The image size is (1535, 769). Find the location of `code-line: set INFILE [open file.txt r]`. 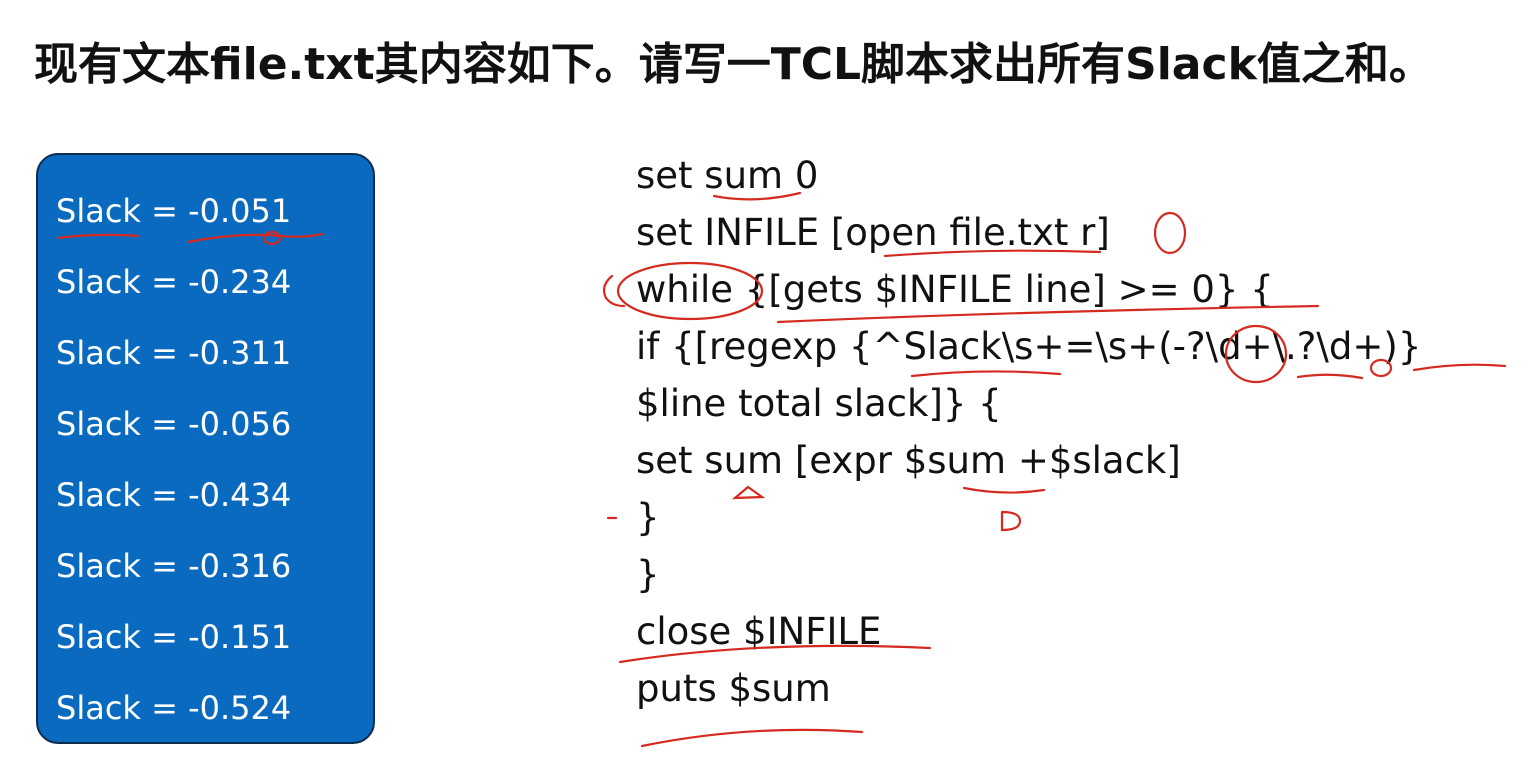

code-line: set INFILE [open file.txt r] is located at coordinates (873, 232).